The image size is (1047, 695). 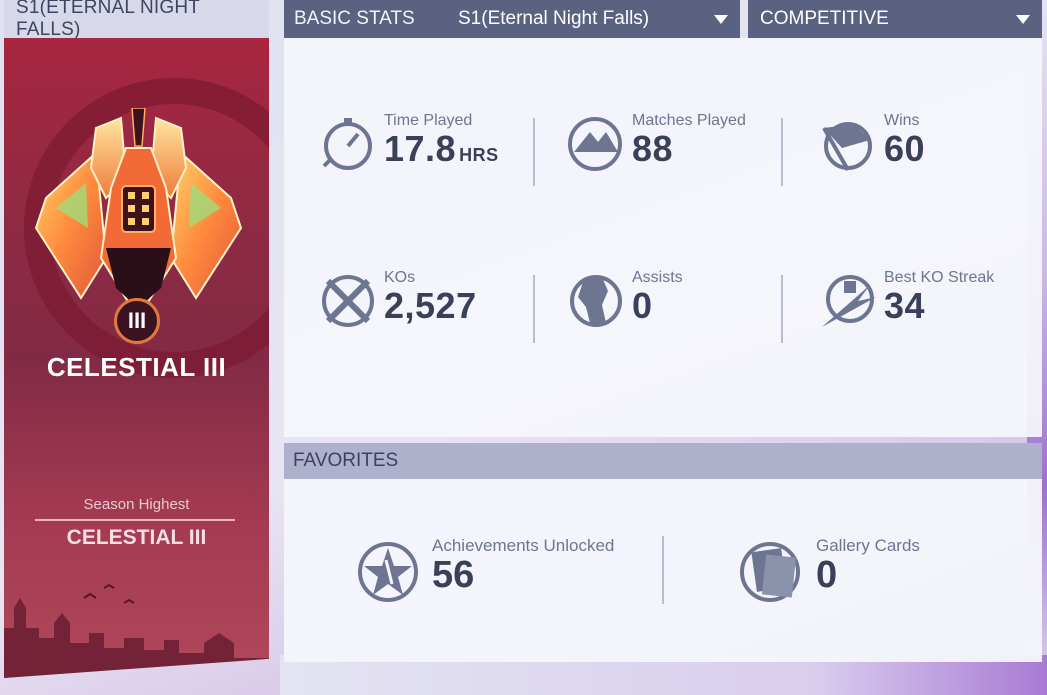 What do you see at coordinates (849, 301) in the screenshot?
I see `streak-icon` at bounding box center [849, 301].